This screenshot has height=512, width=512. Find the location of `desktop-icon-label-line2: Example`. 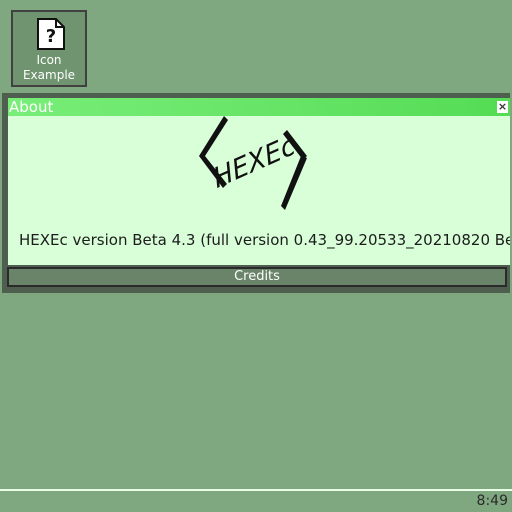

desktop-icon-label-line2: Example is located at coordinates (49, 75).